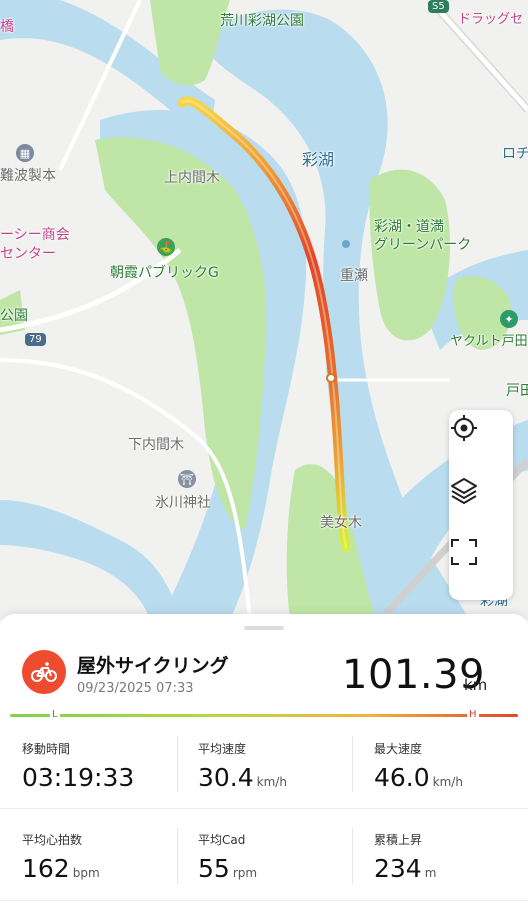 This screenshot has width=528, height=911. Describe the element at coordinates (473, 714) in the screenshot. I see `gradient-high-label: H` at that location.